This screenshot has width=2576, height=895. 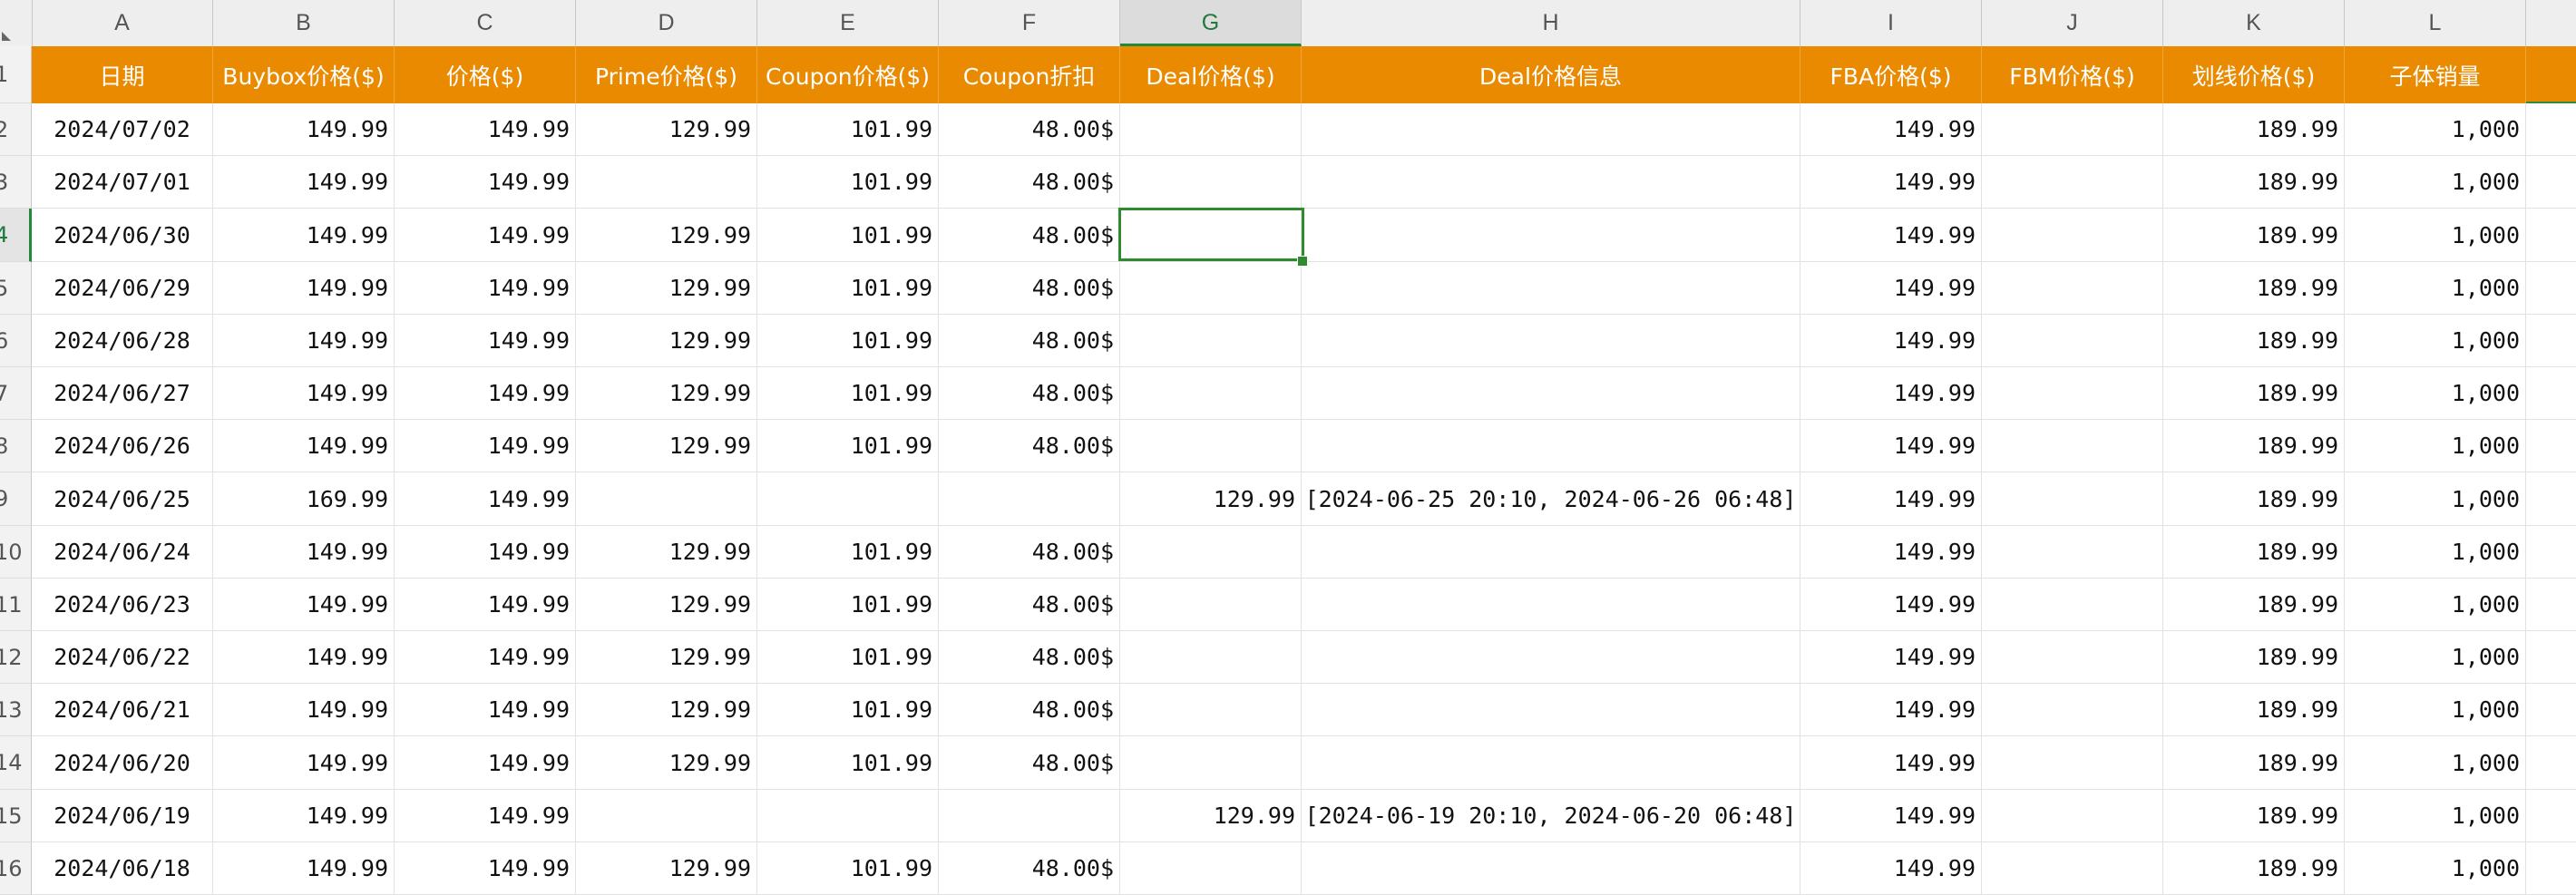 What do you see at coordinates (1029, 605) in the screenshot?
I see `cell-f11: 48.00$` at bounding box center [1029, 605].